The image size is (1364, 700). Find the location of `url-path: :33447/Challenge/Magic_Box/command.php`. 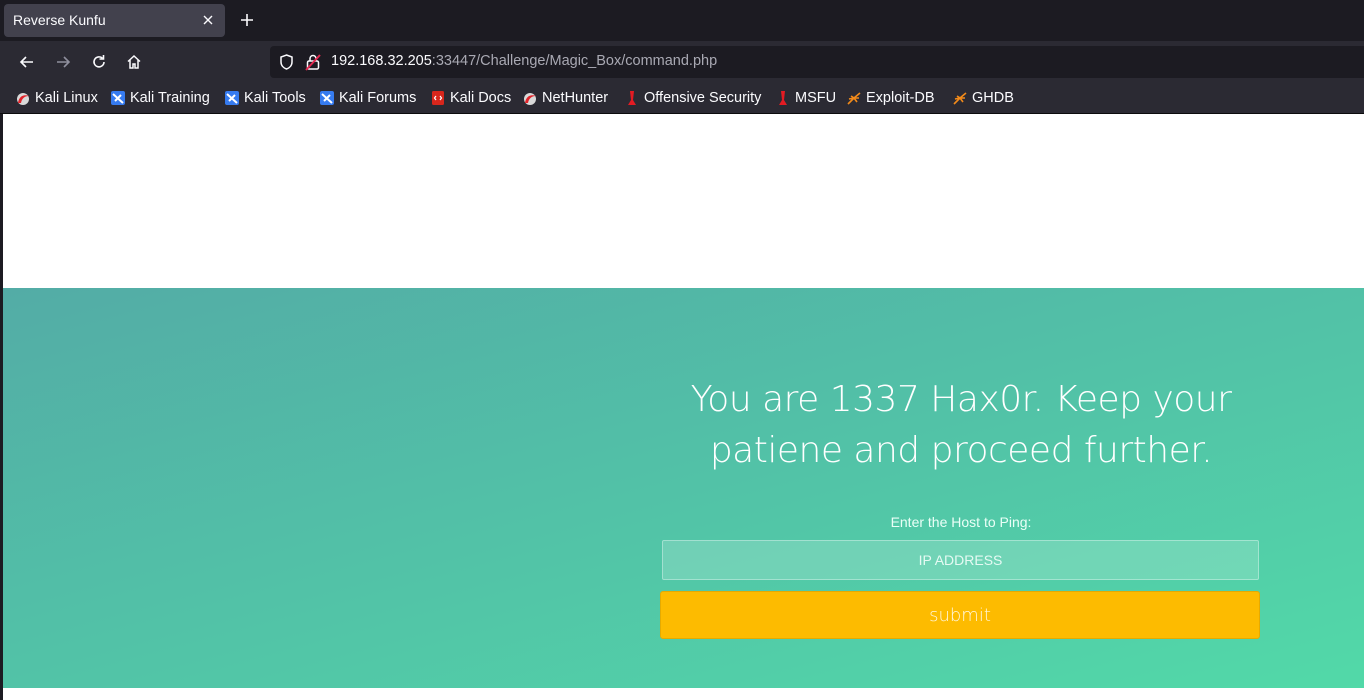

url-path: :33447/Challenge/Magic_Box/command.php is located at coordinates (574, 61).